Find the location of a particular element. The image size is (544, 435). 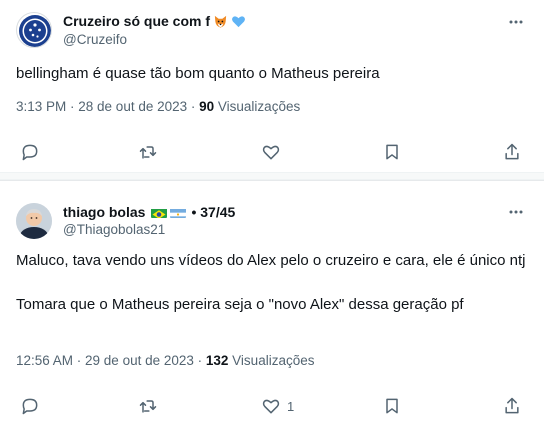

name-suffix: • 37/45 is located at coordinates (213, 212).